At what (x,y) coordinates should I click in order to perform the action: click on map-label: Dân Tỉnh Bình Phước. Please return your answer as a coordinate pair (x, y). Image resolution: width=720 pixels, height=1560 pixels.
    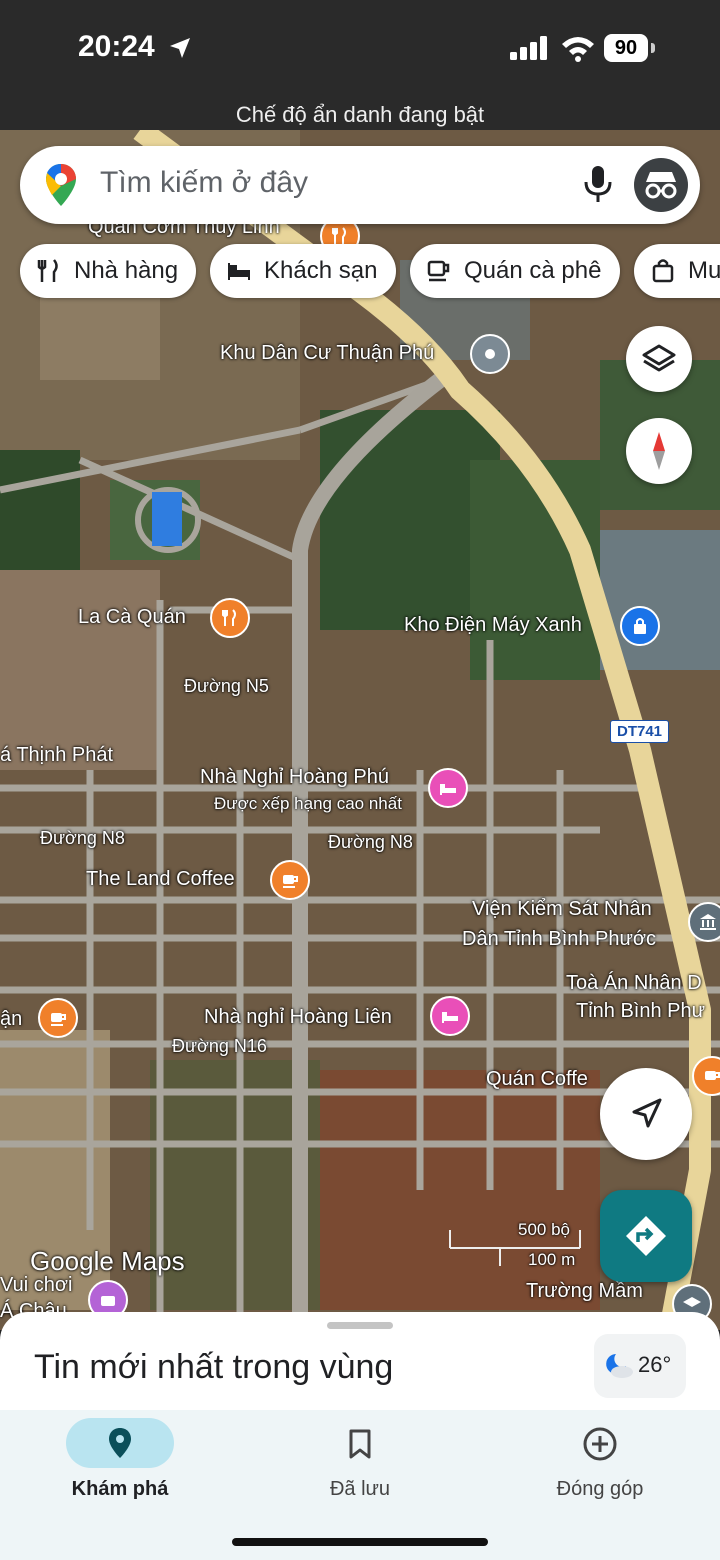
    Looking at the image, I should click on (559, 939).